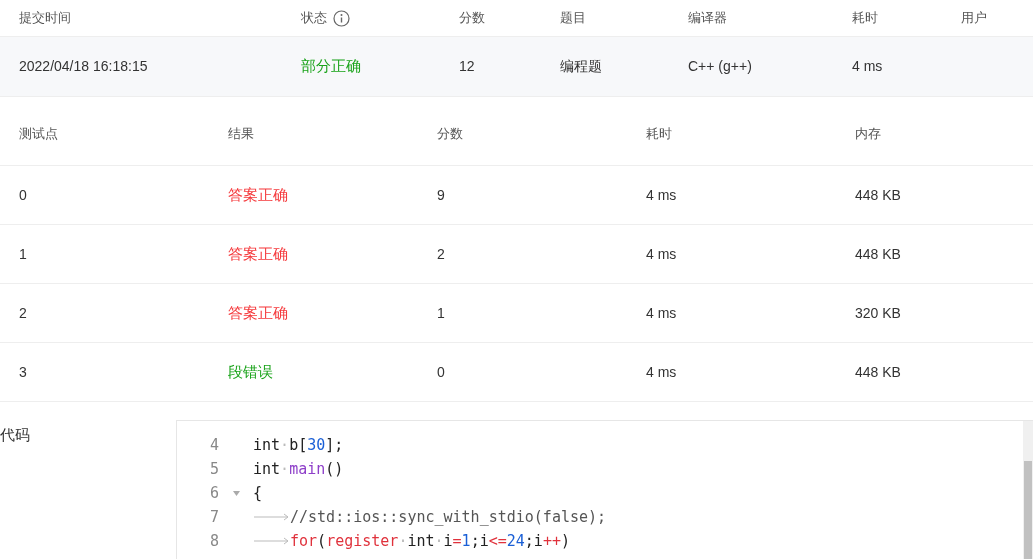  What do you see at coordinates (868, 133) in the screenshot?
I see `column-header: 内存` at bounding box center [868, 133].